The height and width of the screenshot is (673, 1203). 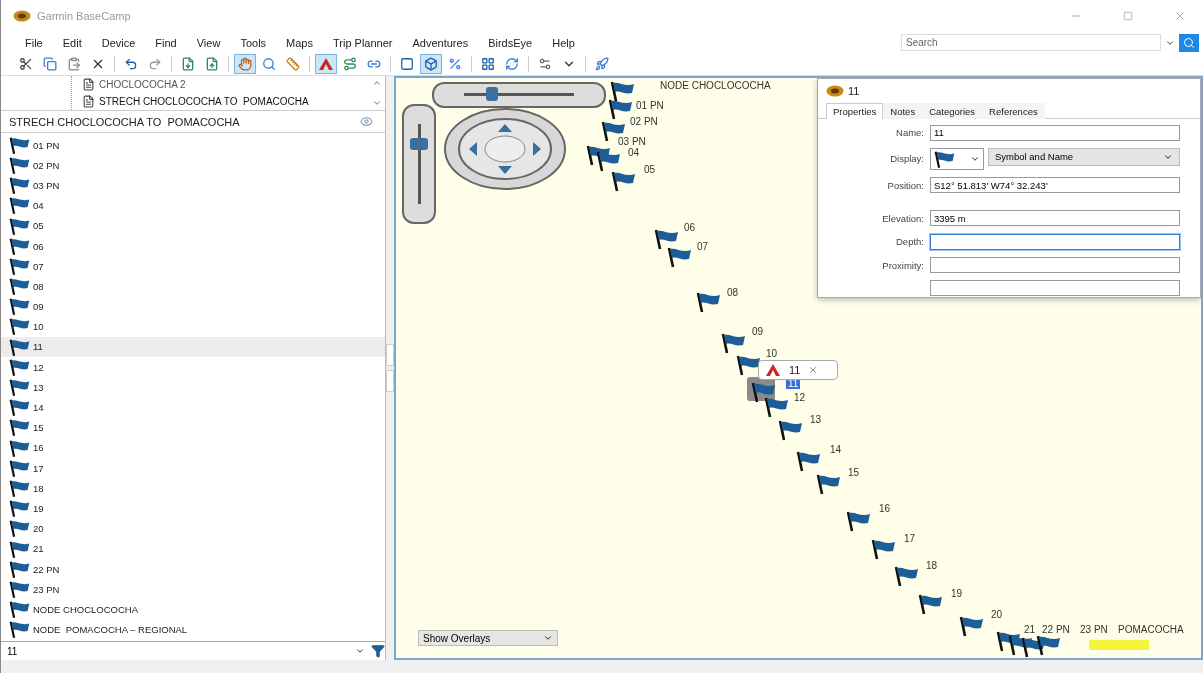 I want to click on scroll-up-icon, so click(x=377, y=83).